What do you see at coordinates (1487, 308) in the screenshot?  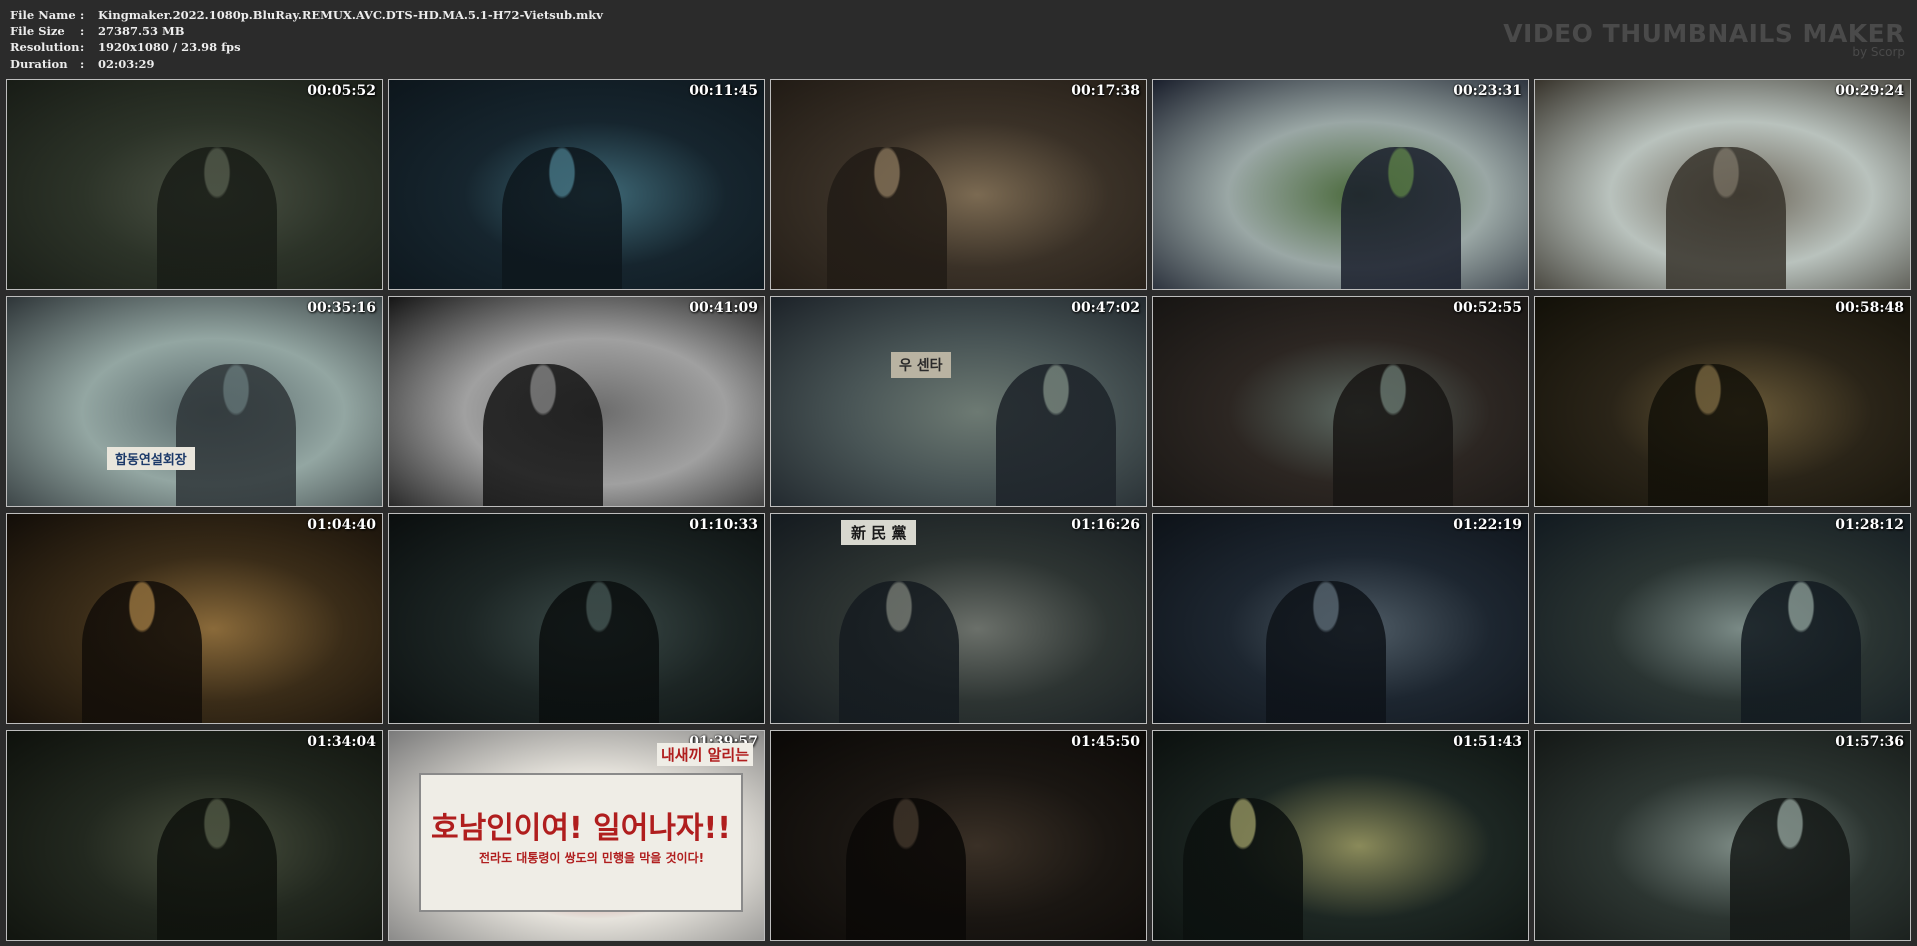 I see `timestamp-label: 00:52:55` at bounding box center [1487, 308].